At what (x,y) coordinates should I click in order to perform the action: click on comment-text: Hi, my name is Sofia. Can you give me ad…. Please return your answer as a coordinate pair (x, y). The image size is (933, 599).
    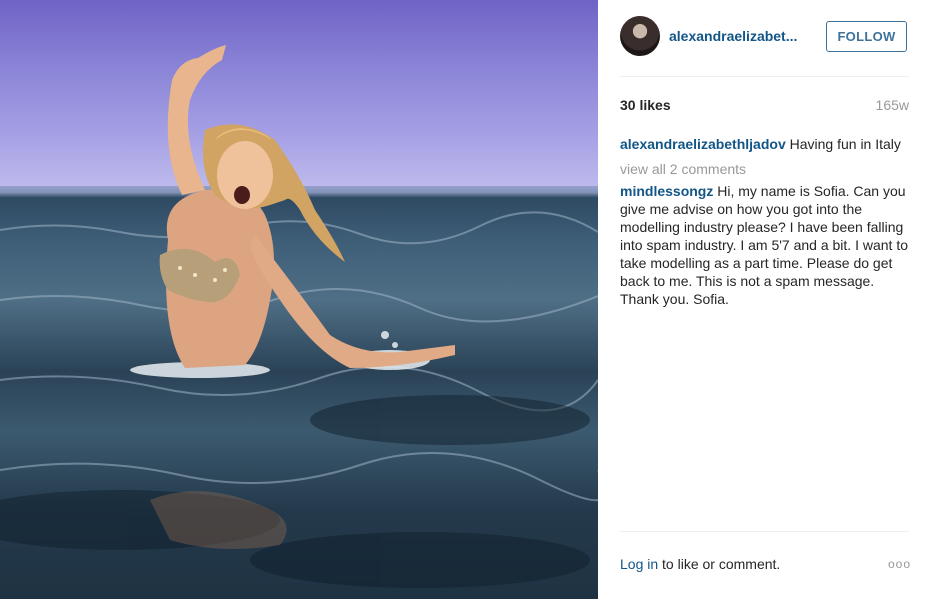
    Looking at the image, I should click on (764, 245).